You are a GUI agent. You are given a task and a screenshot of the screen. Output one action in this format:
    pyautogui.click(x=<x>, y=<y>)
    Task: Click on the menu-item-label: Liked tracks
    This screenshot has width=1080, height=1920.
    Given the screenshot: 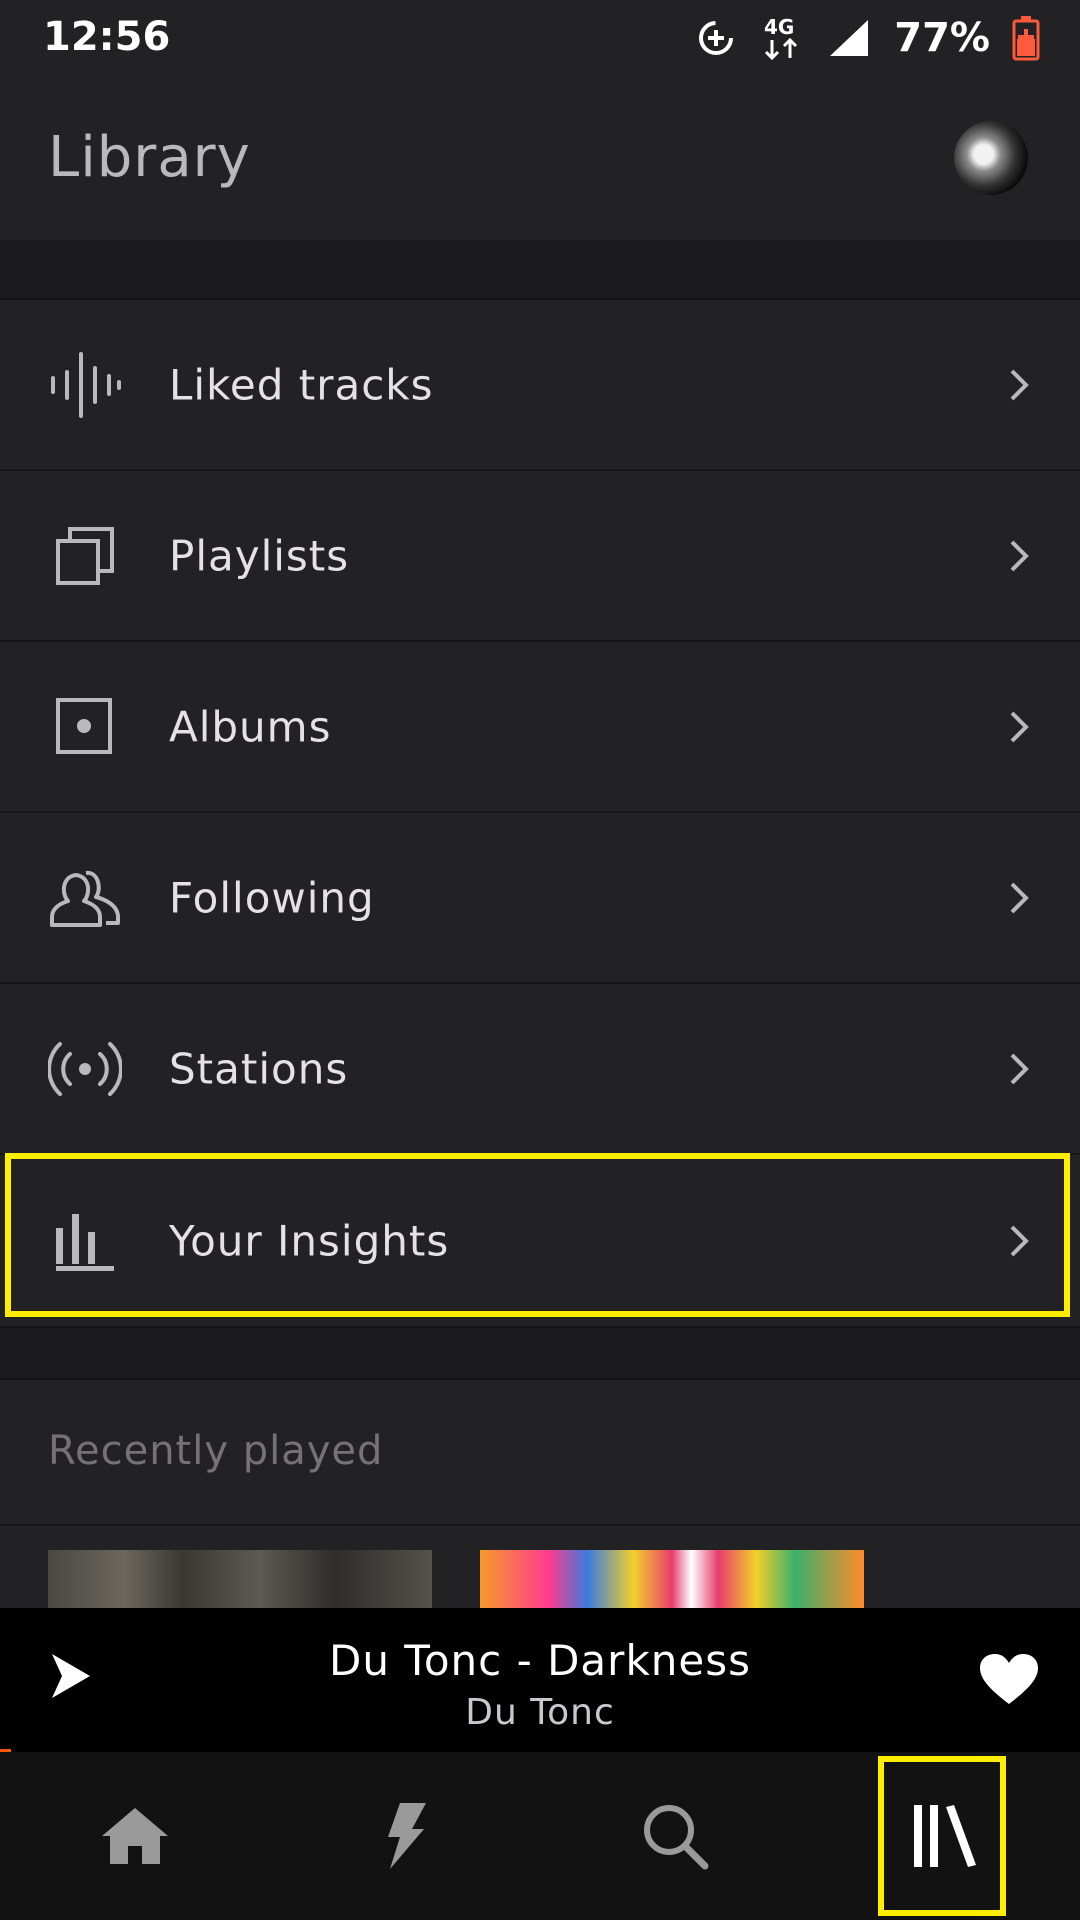 What is the action you would take?
    pyautogui.click(x=301, y=384)
    